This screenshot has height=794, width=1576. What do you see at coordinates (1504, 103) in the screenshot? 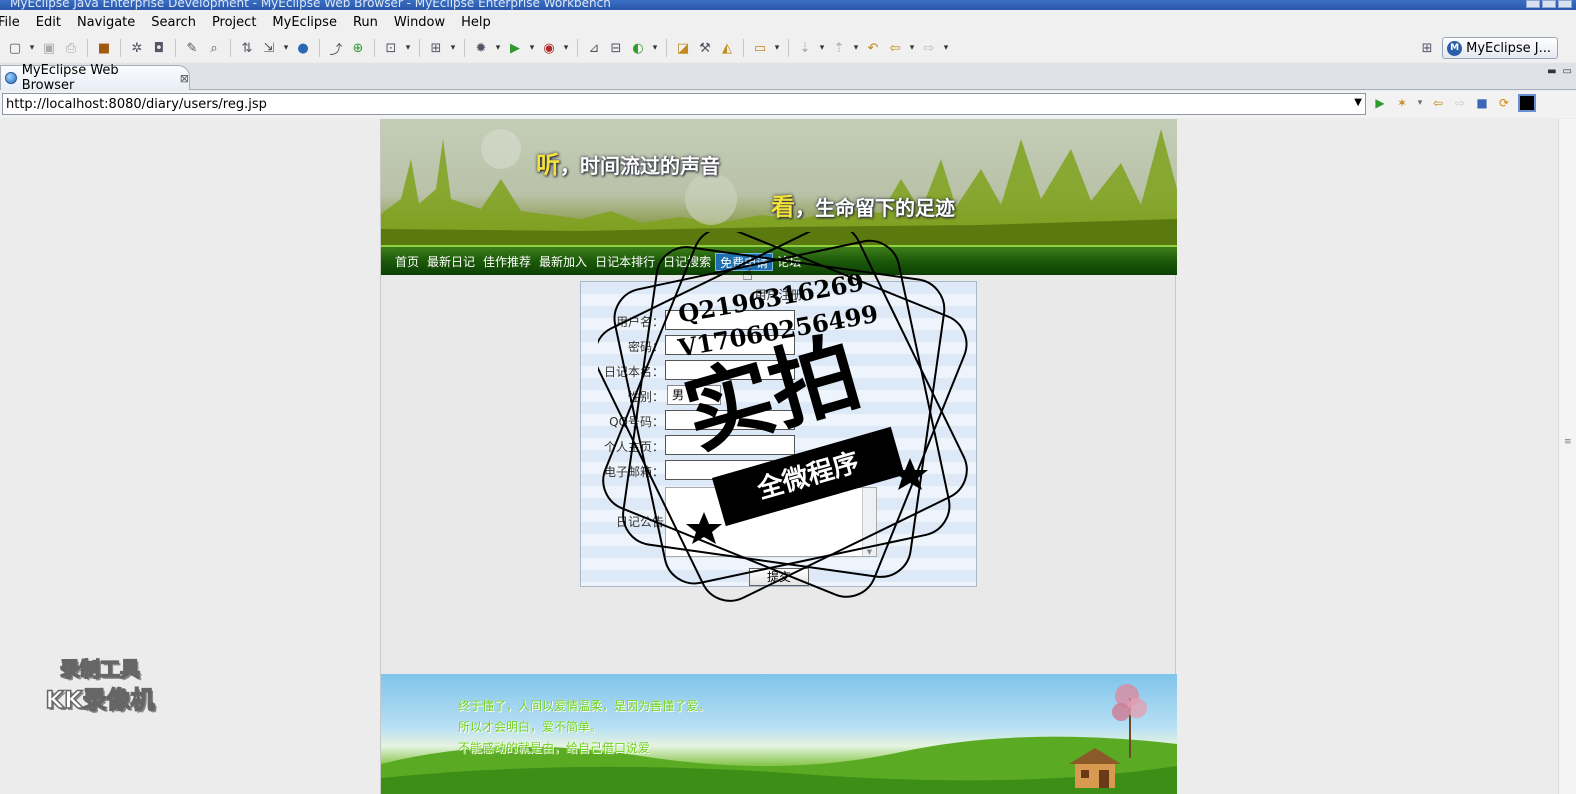
I see `refresh-icon: ⟳` at bounding box center [1504, 103].